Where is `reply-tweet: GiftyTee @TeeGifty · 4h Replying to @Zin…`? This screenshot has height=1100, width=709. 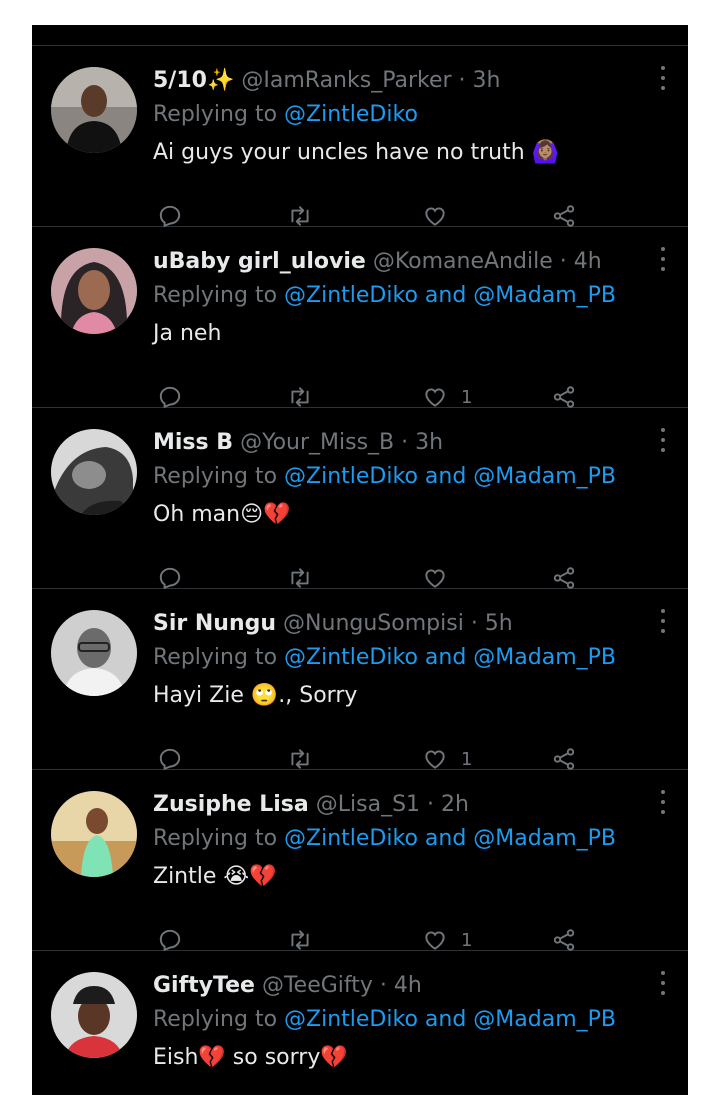 reply-tweet: GiftyTee @TeeGifty · 4h Replying to @Zin… is located at coordinates (360, 1023).